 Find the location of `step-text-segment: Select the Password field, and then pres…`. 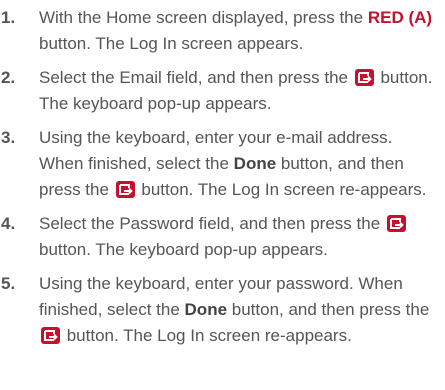

step-text-segment: Select the Password field, and then pres… is located at coordinates (212, 223).